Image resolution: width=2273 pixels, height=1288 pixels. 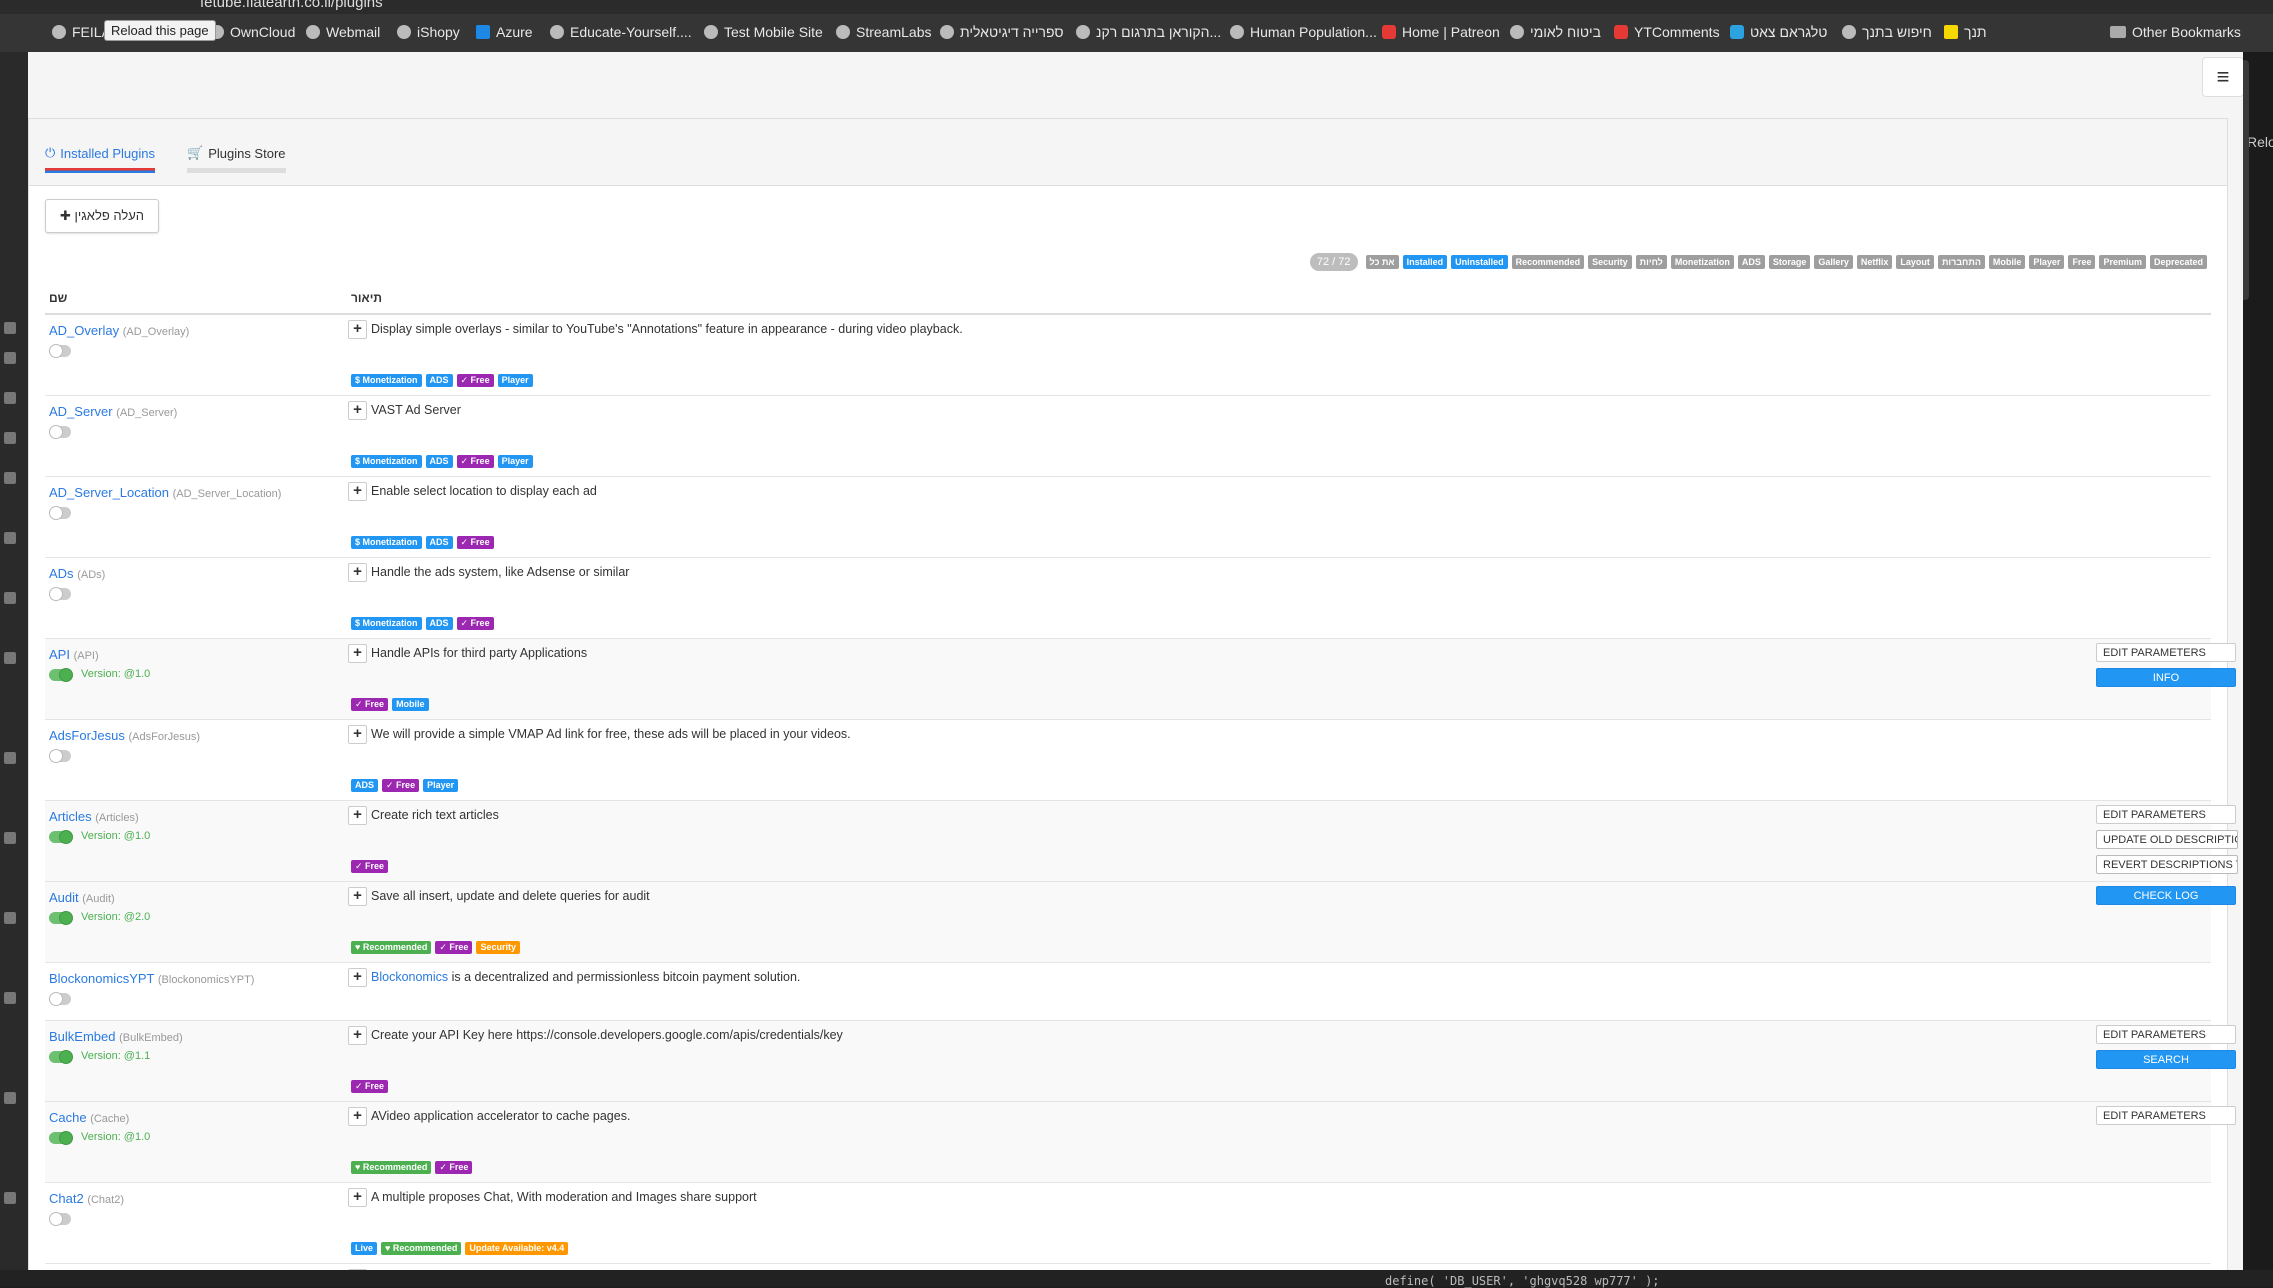 I want to click on plugin-action-button: UPDATE OLD DESCRIPTIO, so click(x=2167, y=839).